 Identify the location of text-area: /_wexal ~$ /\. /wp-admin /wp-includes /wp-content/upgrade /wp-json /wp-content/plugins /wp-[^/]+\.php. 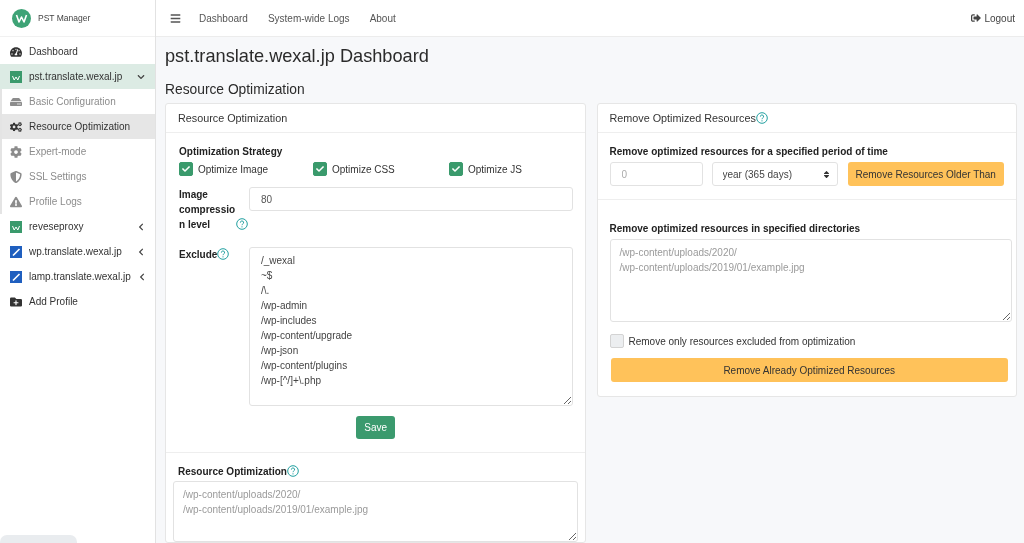
(411, 326).